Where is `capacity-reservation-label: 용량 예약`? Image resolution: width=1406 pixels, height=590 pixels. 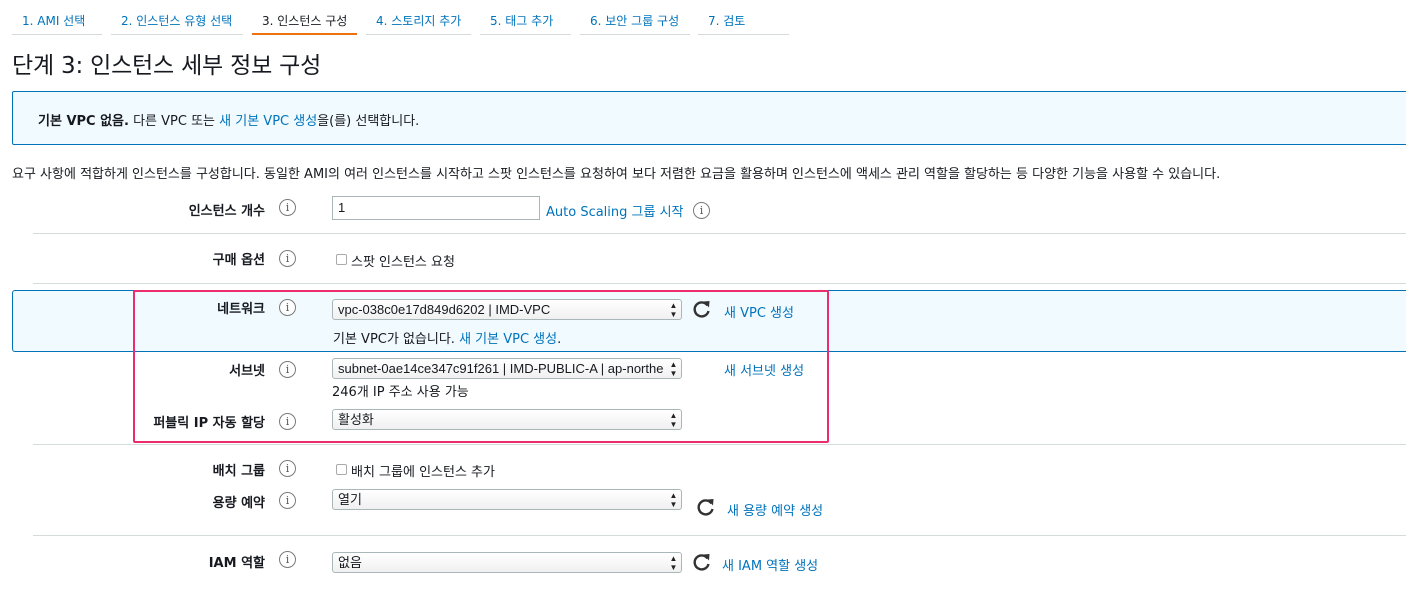
capacity-reservation-label: 용량 예약 is located at coordinates (238, 503).